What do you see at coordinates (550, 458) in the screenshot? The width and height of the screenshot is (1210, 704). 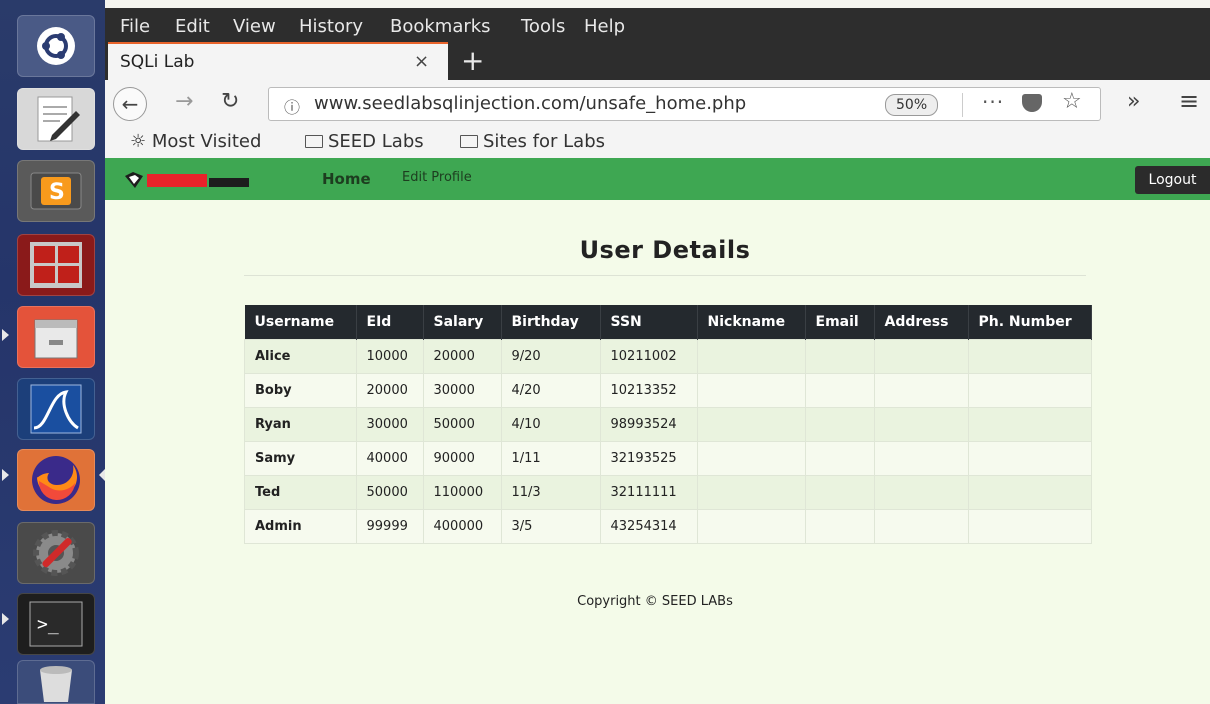 I see `table-cell: 1/11` at bounding box center [550, 458].